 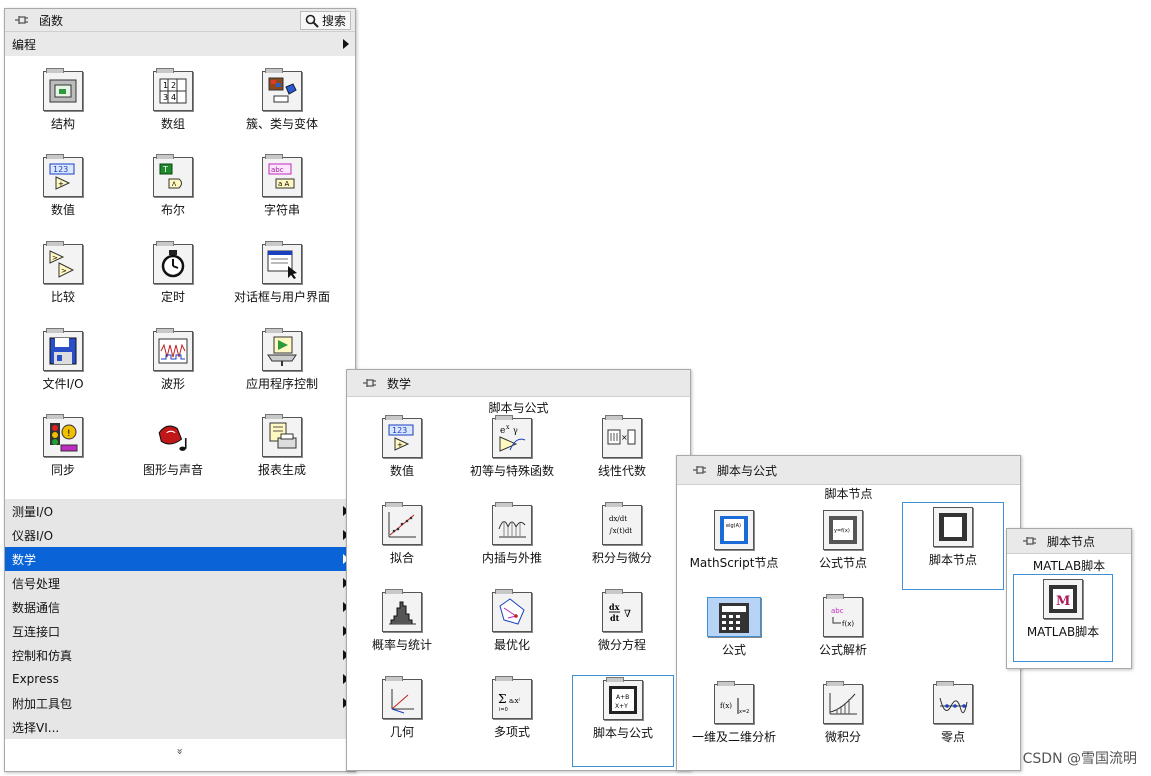 I want to click on tile-polynomial: Σaᵢxⁱ i=0 多项式, so click(x=512, y=715).